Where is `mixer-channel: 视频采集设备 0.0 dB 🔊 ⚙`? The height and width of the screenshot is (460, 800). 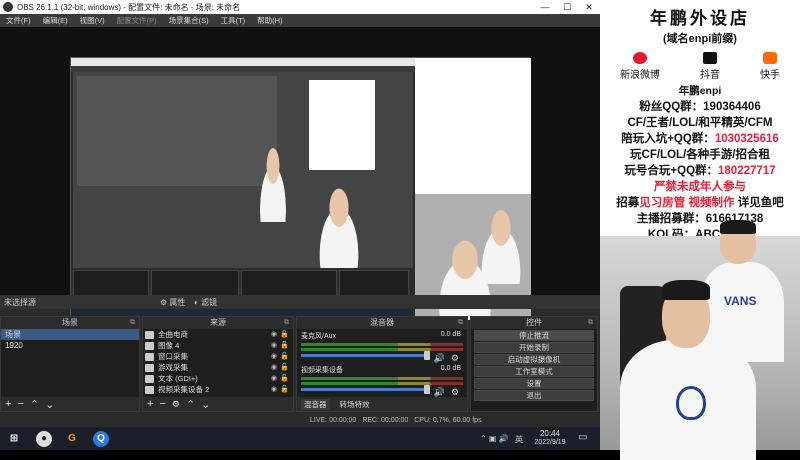 mixer-channel: 视频采集设备 0.0 dB 🔊 ⚙ is located at coordinates (382, 380).